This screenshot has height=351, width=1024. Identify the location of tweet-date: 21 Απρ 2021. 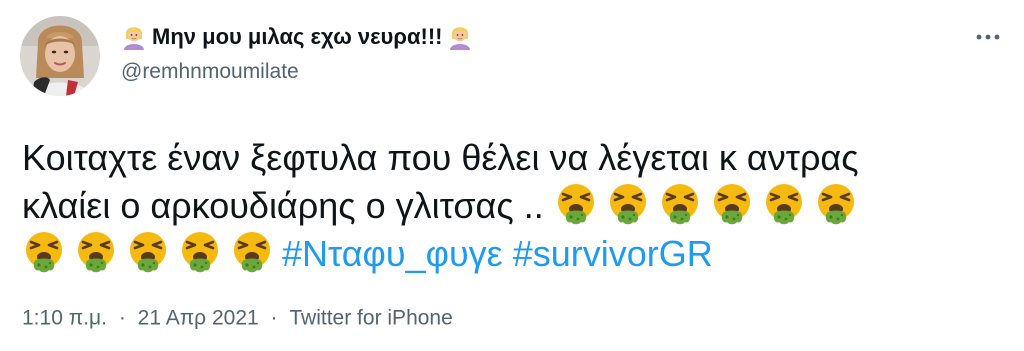
(198, 317).